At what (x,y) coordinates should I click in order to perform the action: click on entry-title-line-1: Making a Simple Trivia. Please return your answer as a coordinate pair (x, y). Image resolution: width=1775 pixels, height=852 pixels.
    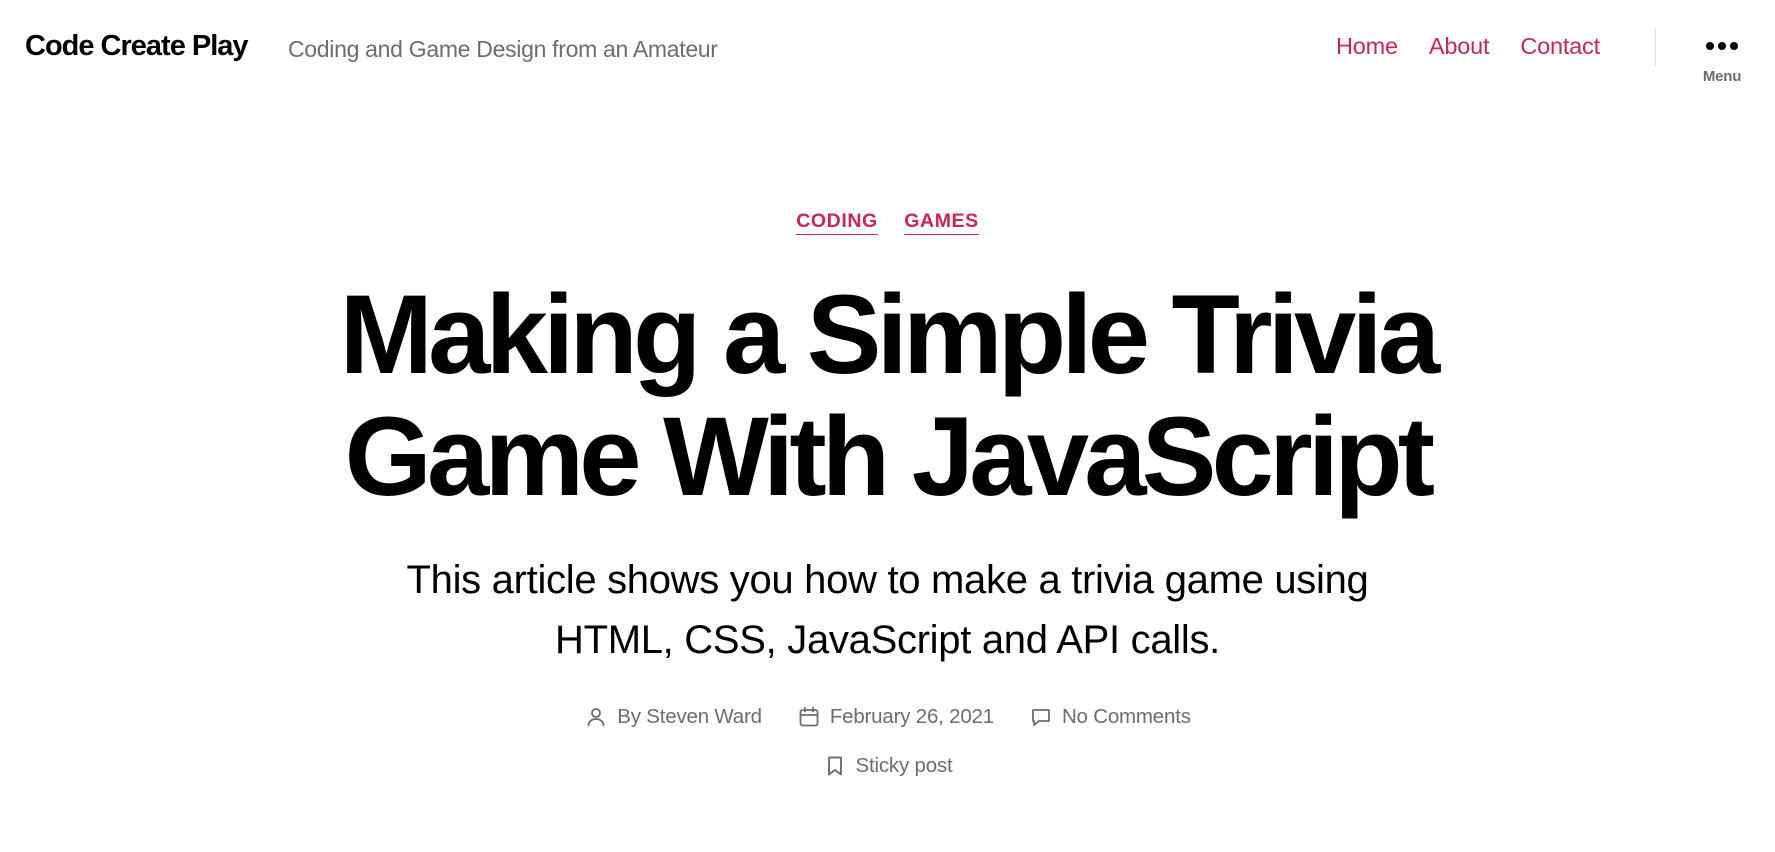
    Looking at the image, I should click on (890, 334).